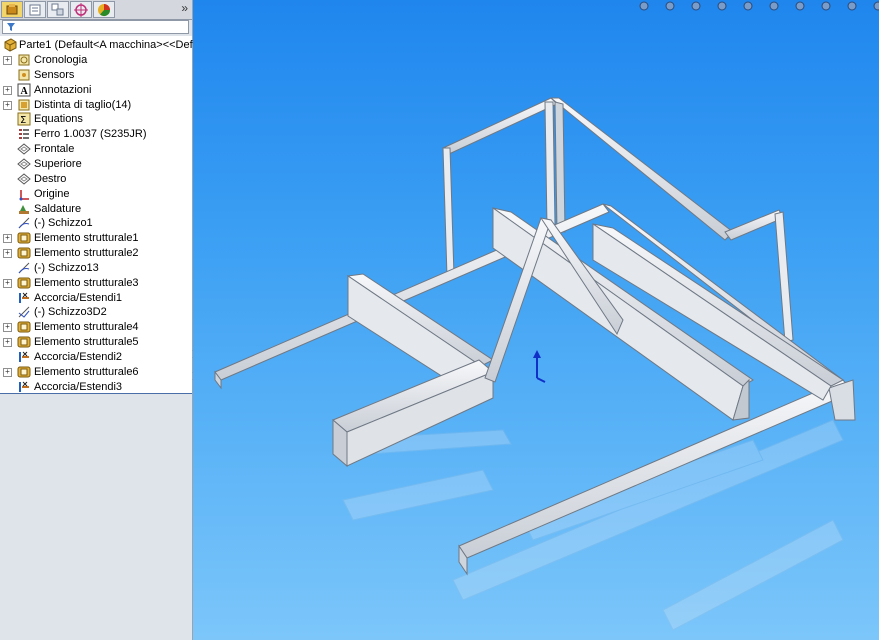 The height and width of the screenshot is (640, 879). I want to click on tree-item: Sensors, so click(96, 75).